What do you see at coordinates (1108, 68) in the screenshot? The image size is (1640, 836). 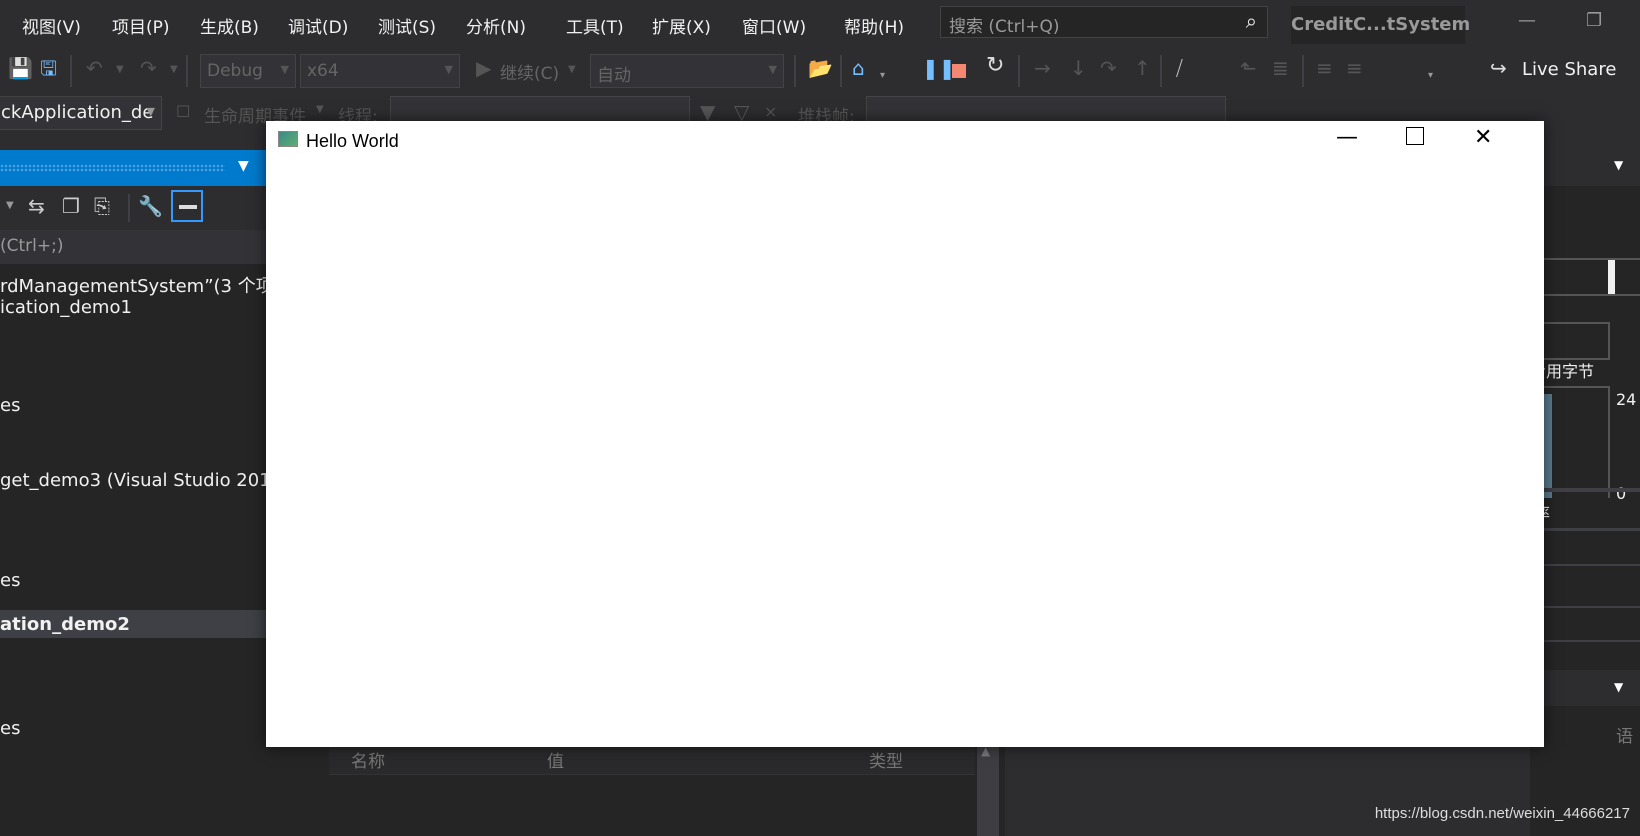 I see `step-over-icon: ↷` at bounding box center [1108, 68].